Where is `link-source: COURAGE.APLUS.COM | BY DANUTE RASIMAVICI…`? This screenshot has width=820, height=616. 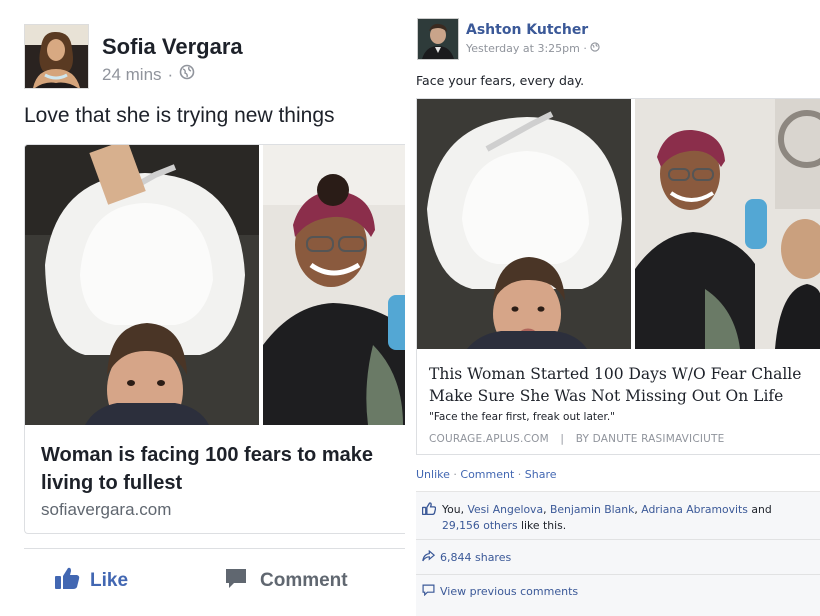
link-source: COURAGE.APLUS.COM | BY DANUTE RASIMAVICI… is located at coordinates (577, 439).